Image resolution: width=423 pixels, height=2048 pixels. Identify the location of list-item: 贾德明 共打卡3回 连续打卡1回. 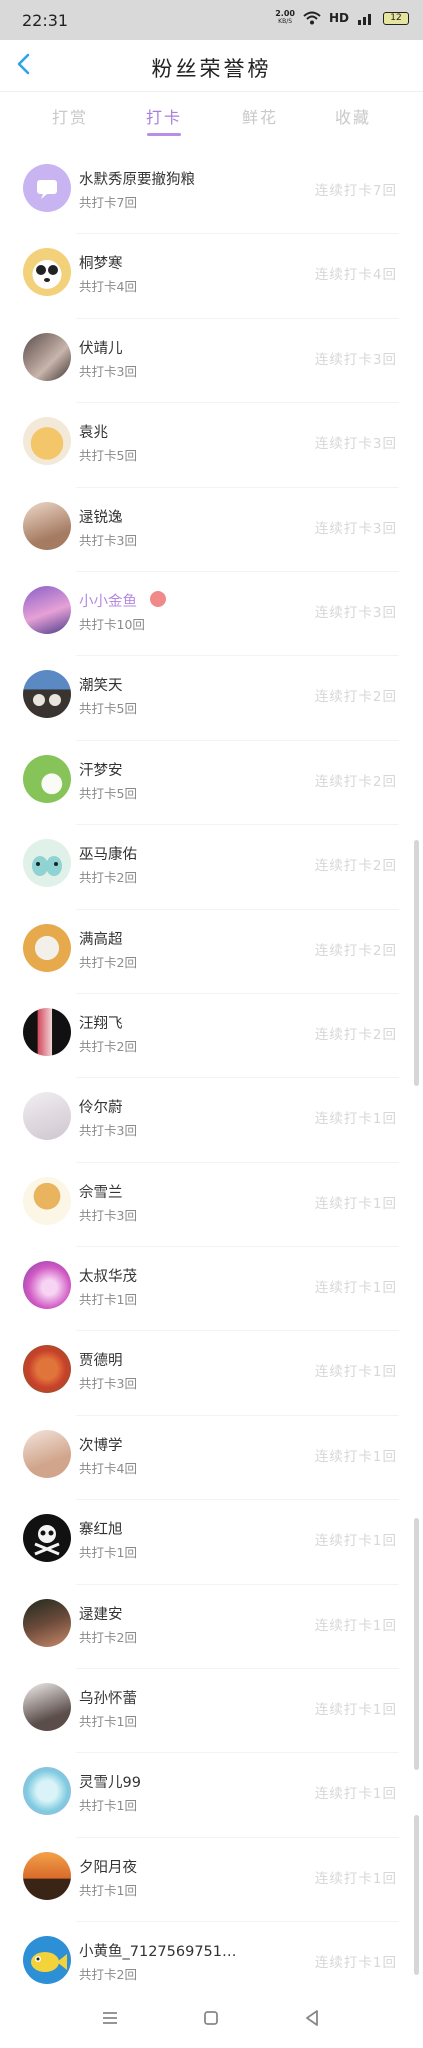
(211, 1374).